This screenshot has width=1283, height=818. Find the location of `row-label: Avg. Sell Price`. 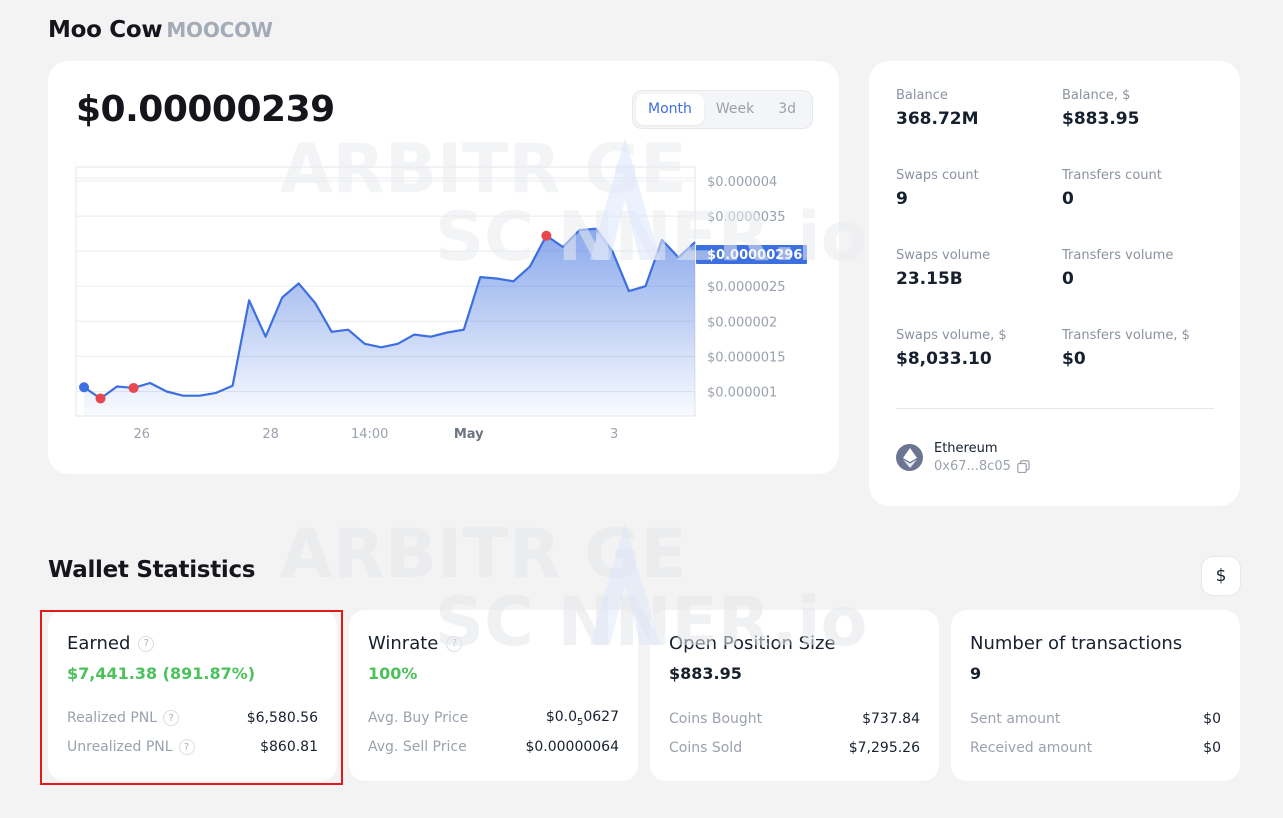

row-label: Avg. Sell Price is located at coordinates (417, 747).